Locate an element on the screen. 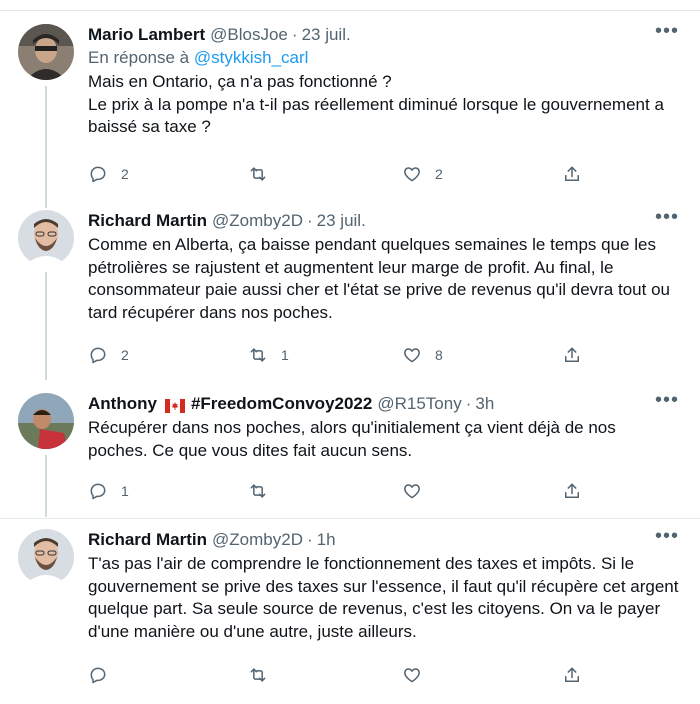  reply-button: 1 is located at coordinates (108, 491).